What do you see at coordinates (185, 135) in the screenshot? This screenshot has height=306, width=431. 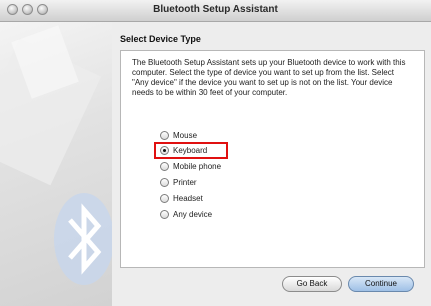 I see `radio-label: Mouse` at bounding box center [185, 135].